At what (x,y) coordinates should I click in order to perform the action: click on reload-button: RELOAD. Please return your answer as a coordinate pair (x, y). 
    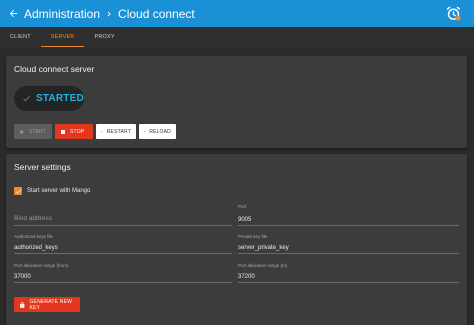
    Looking at the image, I should click on (157, 131).